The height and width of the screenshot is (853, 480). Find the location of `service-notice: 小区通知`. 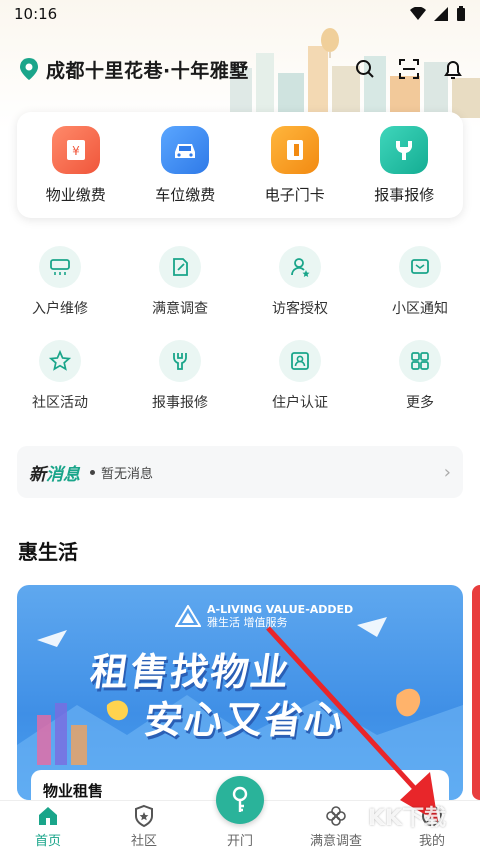

service-notice: 小区通知 is located at coordinates (420, 283).